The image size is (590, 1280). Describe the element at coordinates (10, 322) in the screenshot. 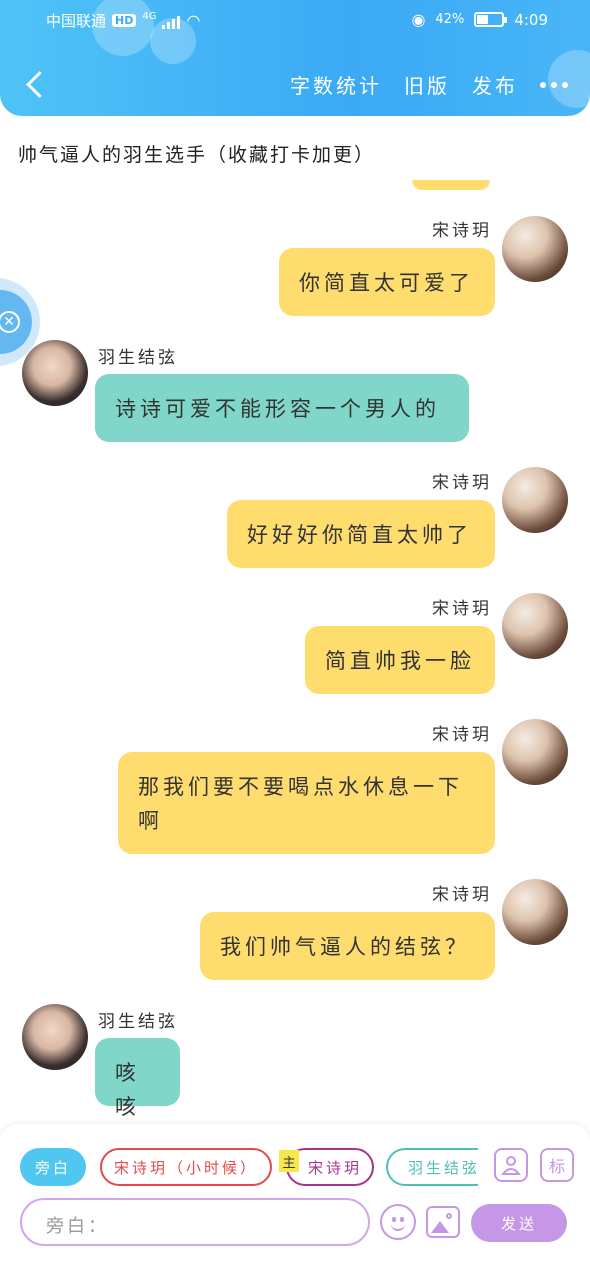

I see `close-icon: ✕` at that location.